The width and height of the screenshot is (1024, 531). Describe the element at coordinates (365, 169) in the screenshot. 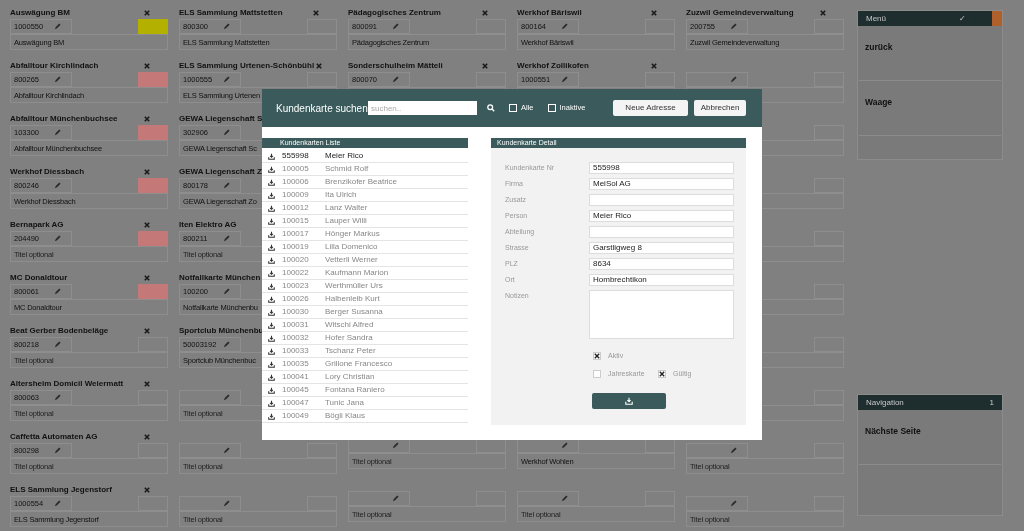

I see `list-row: 100005 Schmid Rolf` at that location.